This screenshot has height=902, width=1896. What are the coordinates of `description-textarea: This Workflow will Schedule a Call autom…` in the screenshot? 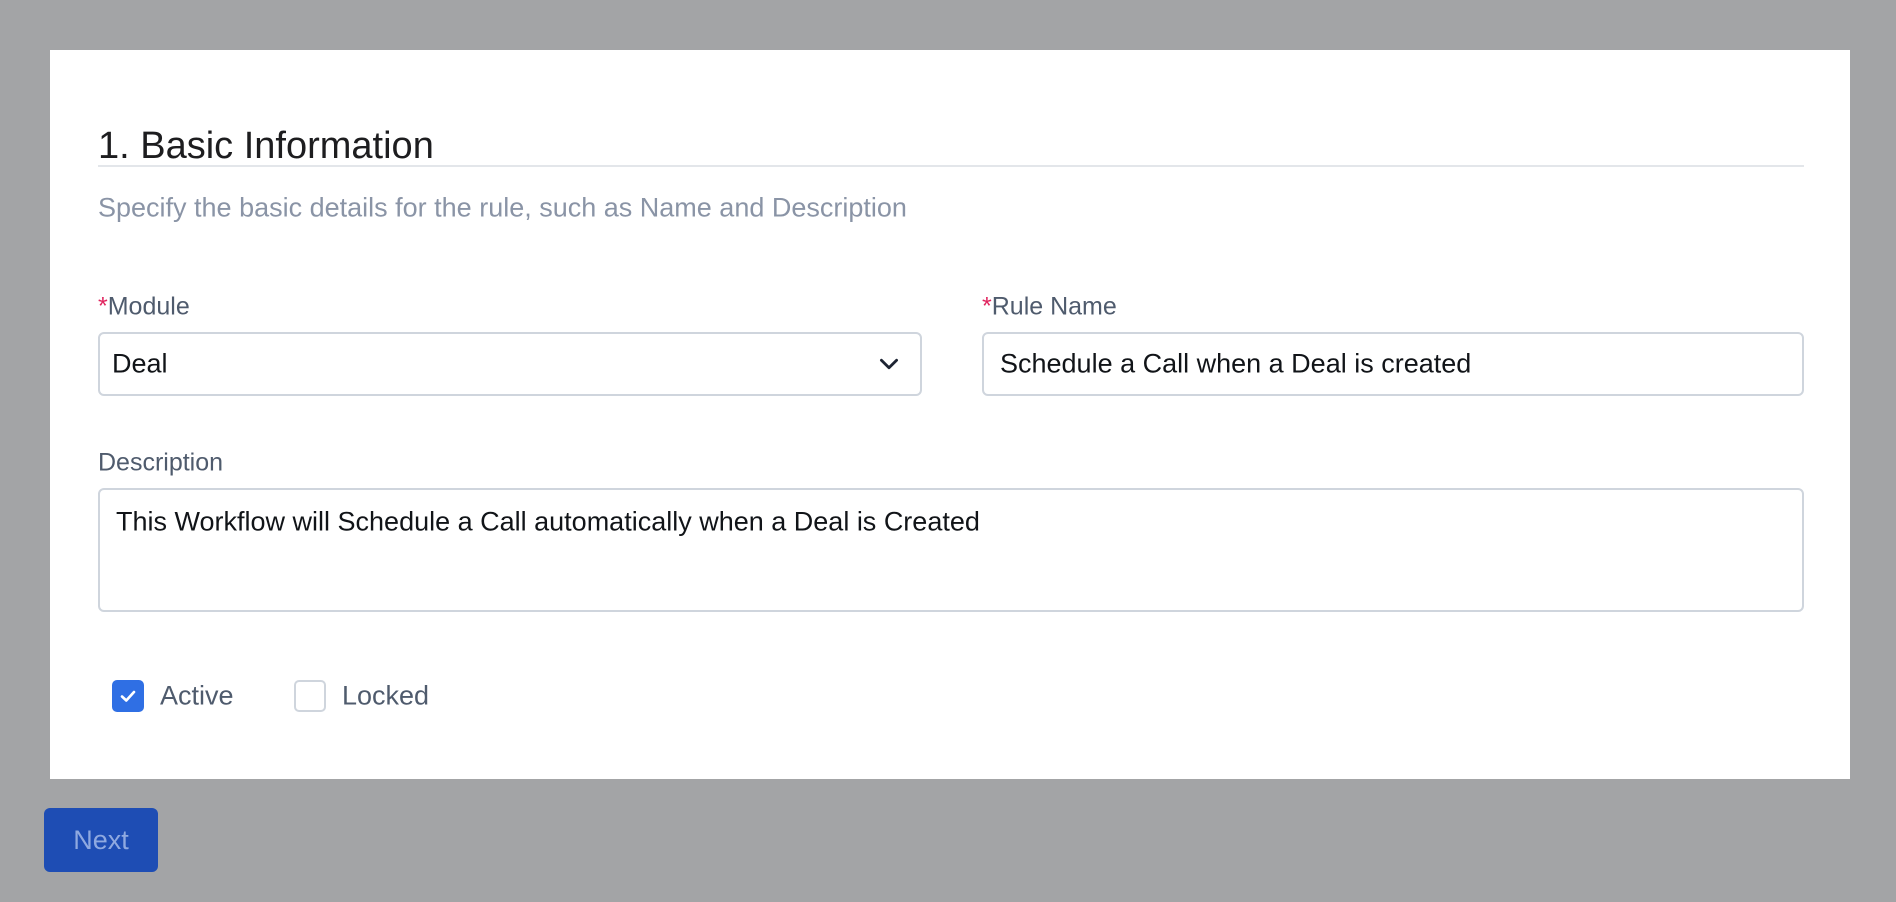 It's located at (951, 550).